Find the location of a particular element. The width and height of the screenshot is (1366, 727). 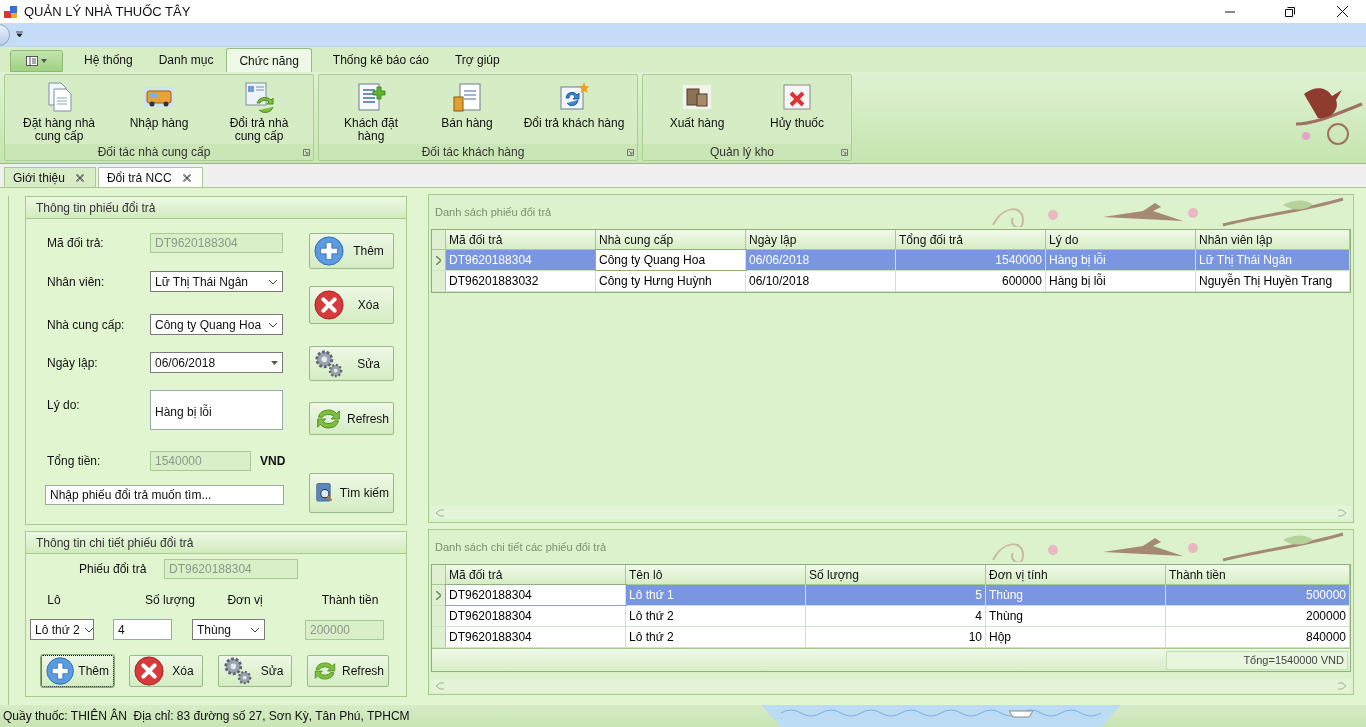

dropdown-arrow-icon is located at coordinates (274, 362).